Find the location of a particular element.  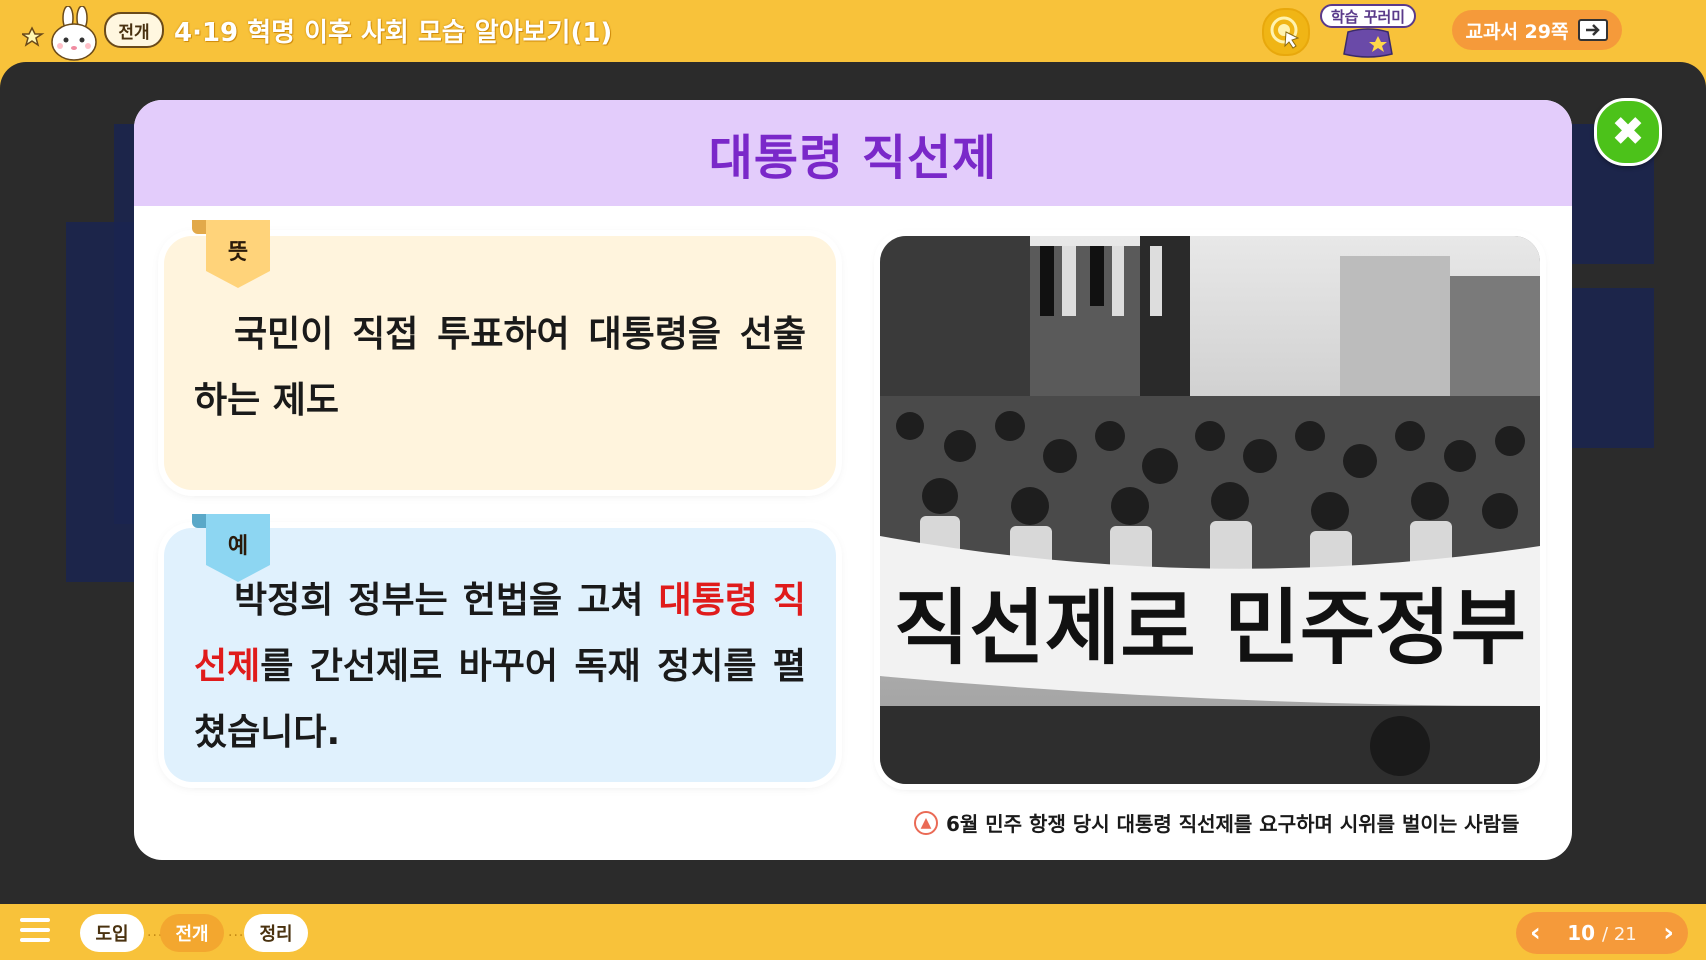

study-kit-button: 학습 꾸러미 is located at coordinates (1368, 32).